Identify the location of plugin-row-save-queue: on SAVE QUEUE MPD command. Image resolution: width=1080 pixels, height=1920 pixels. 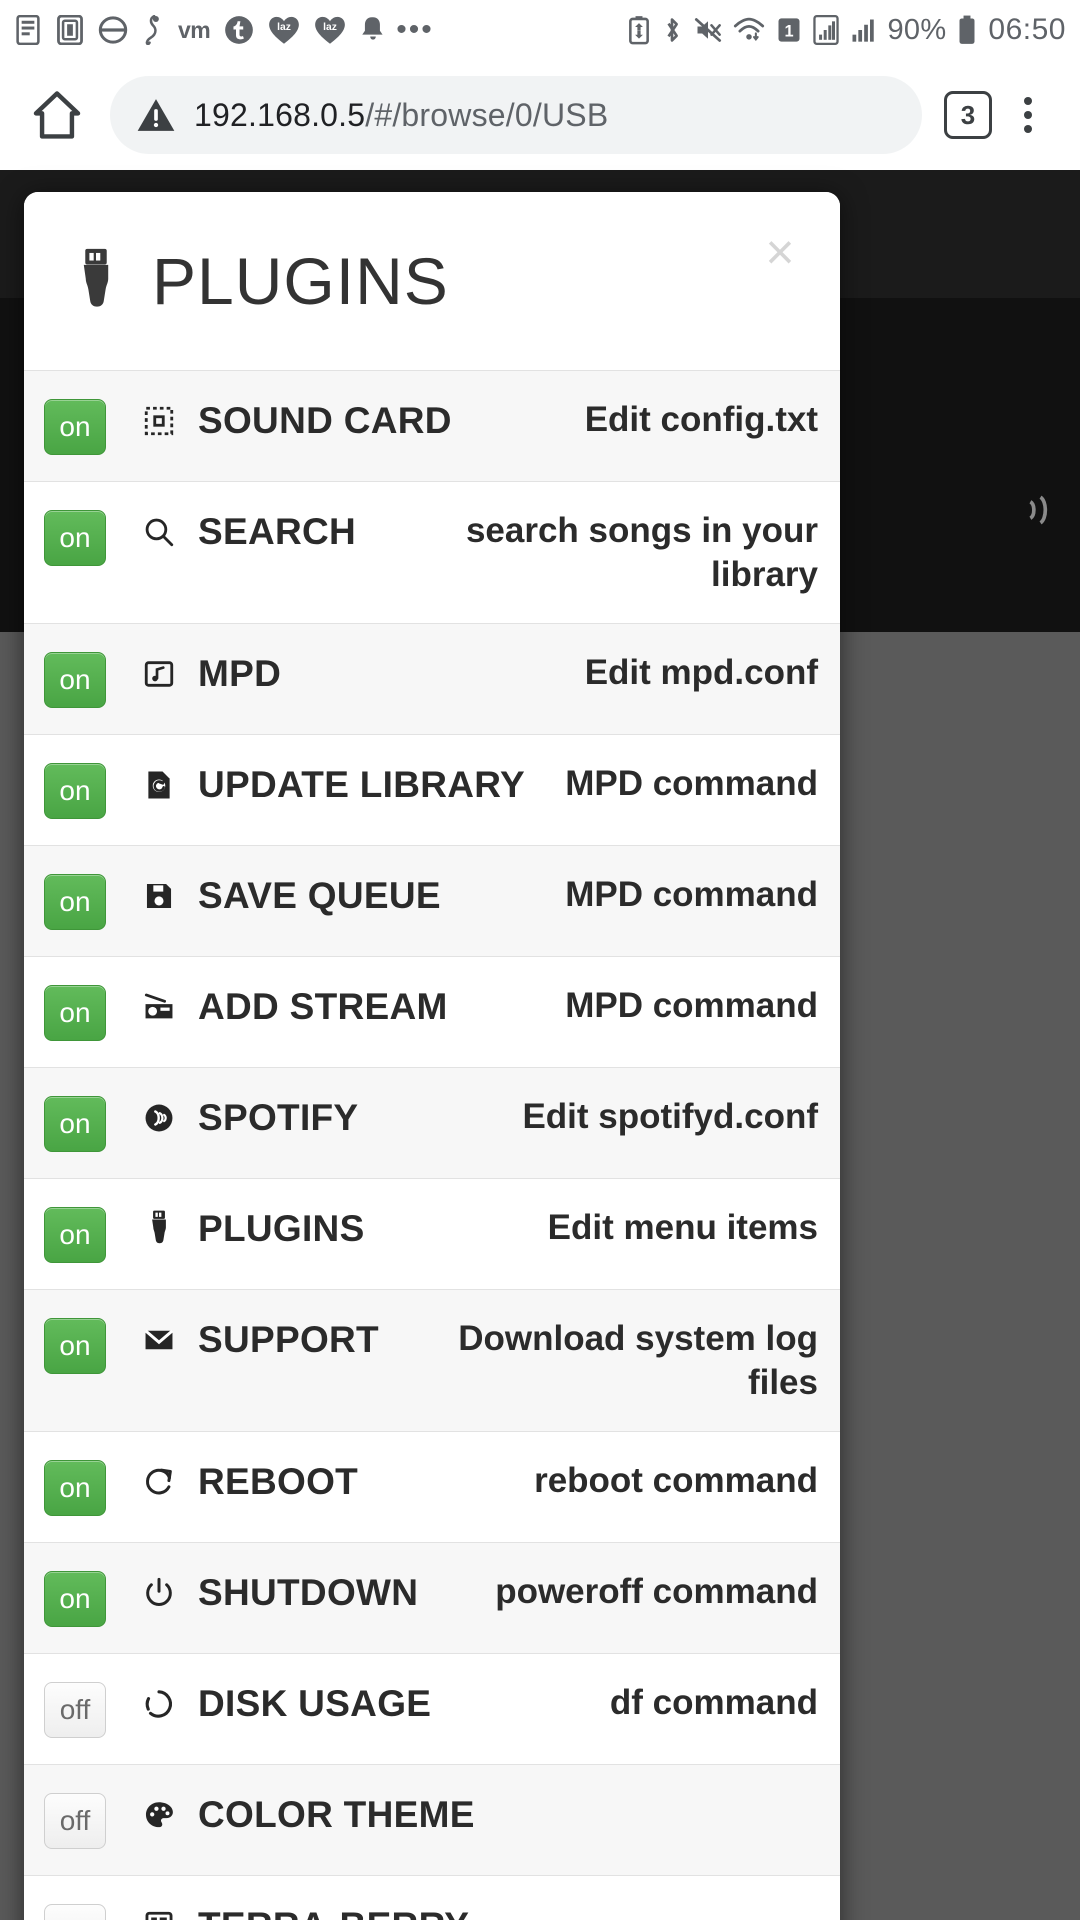
(432, 900).